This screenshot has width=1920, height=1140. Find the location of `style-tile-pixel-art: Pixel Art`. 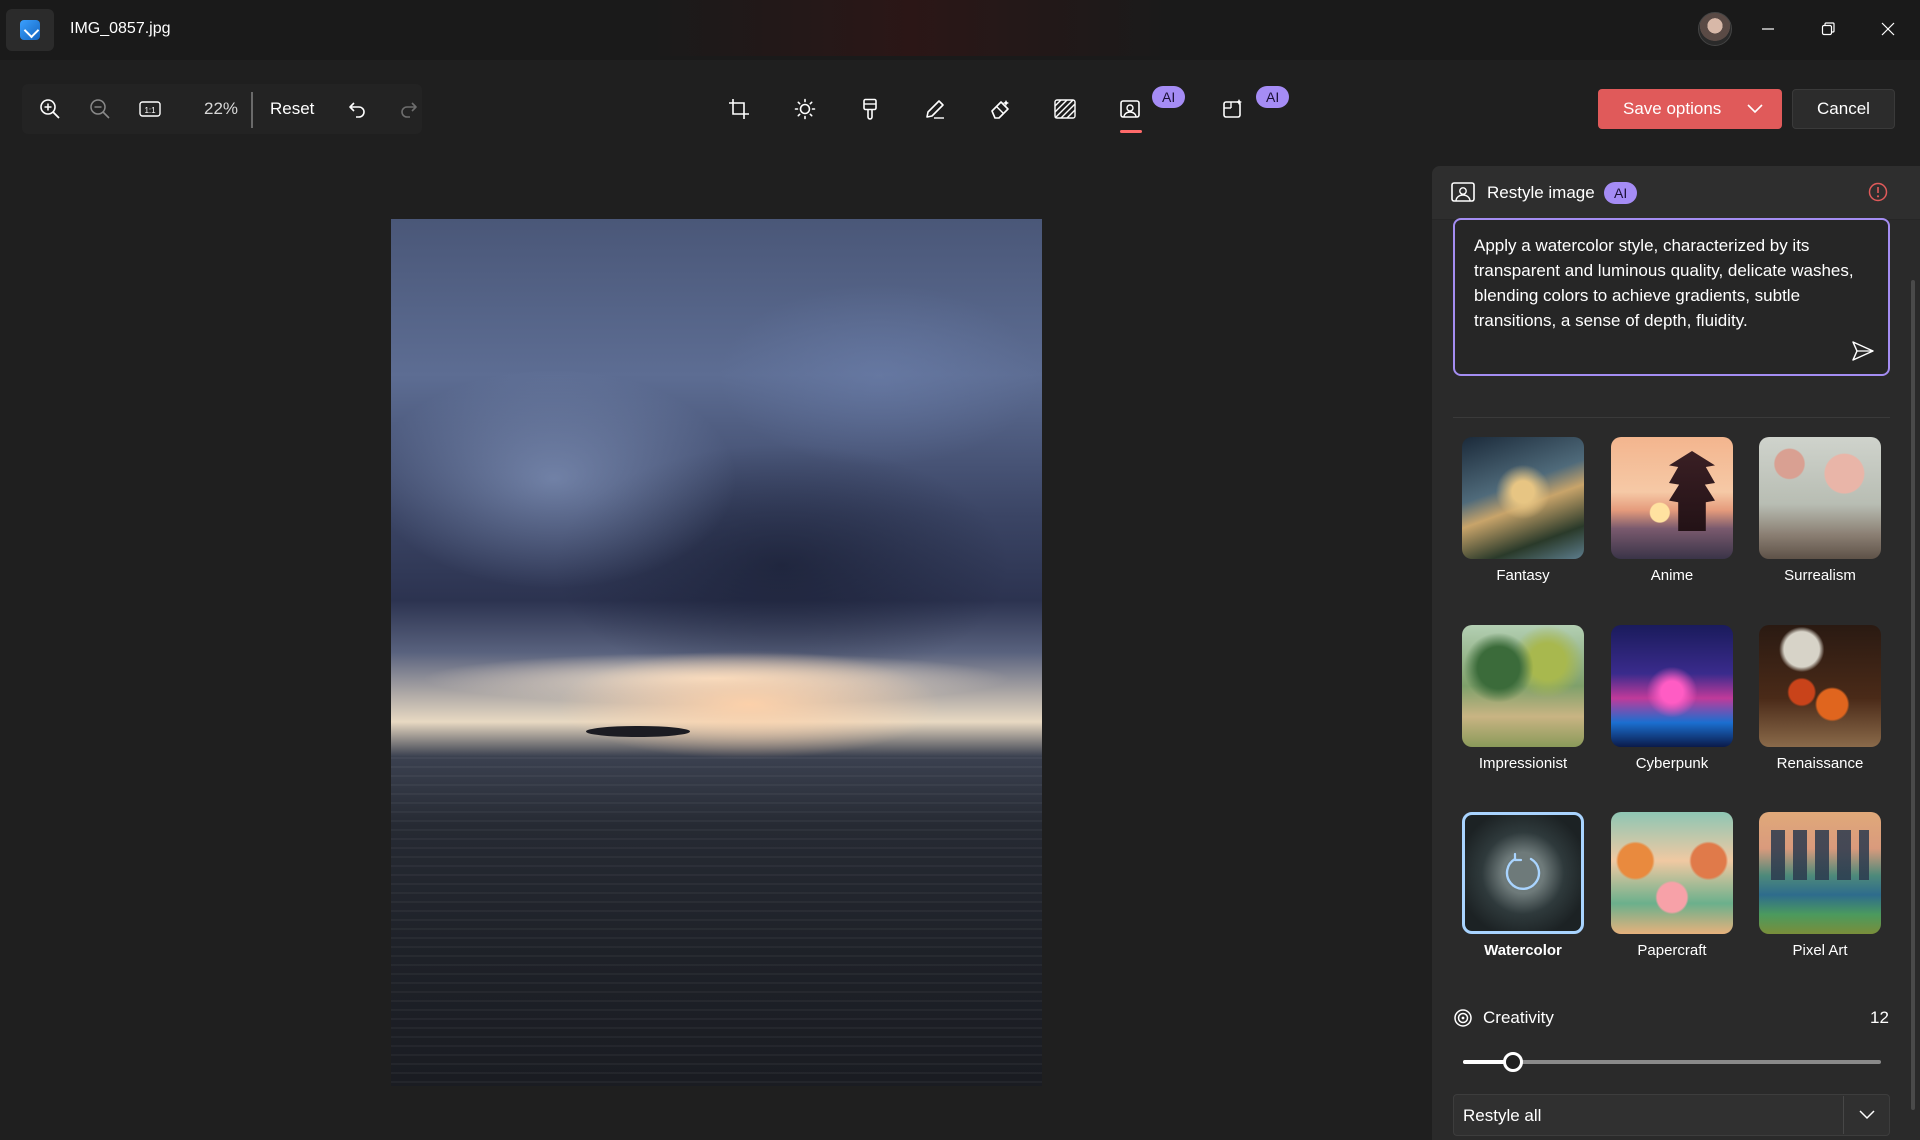

style-tile-pixel-art: Pixel Art is located at coordinates (1820, 887).